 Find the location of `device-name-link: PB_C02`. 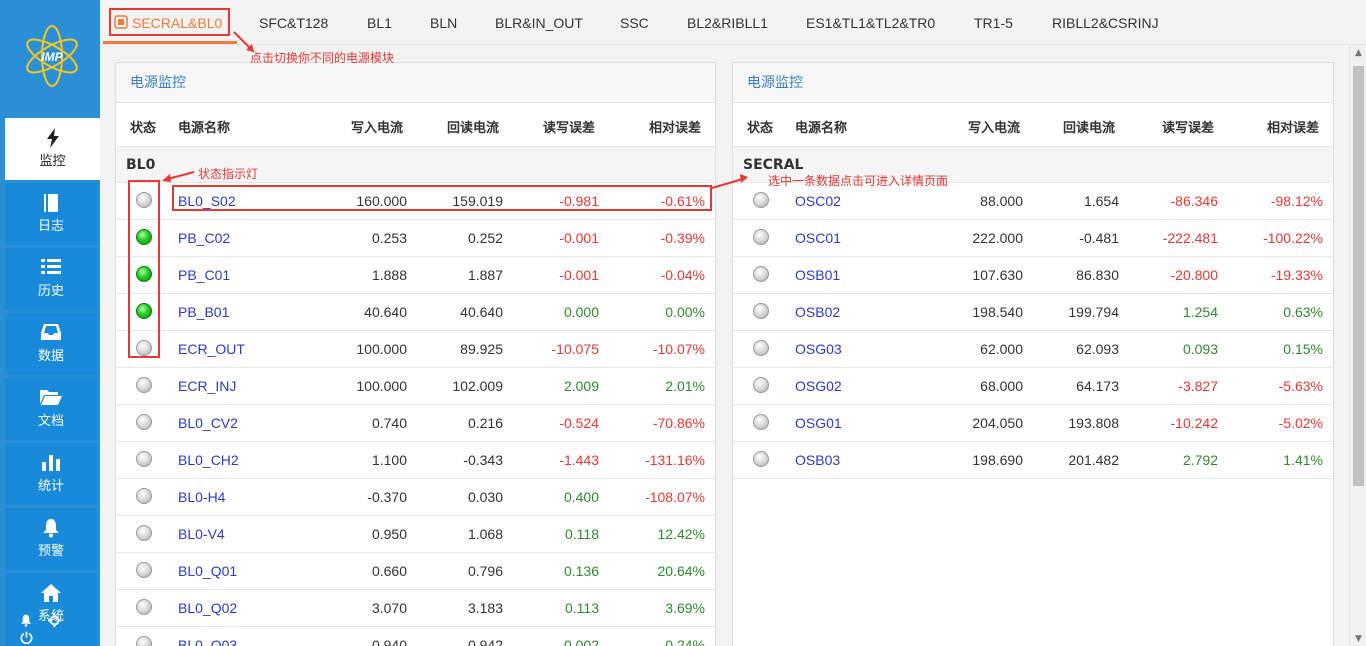

device-name-link: PB_C02 is located at coordinates (204, 238).